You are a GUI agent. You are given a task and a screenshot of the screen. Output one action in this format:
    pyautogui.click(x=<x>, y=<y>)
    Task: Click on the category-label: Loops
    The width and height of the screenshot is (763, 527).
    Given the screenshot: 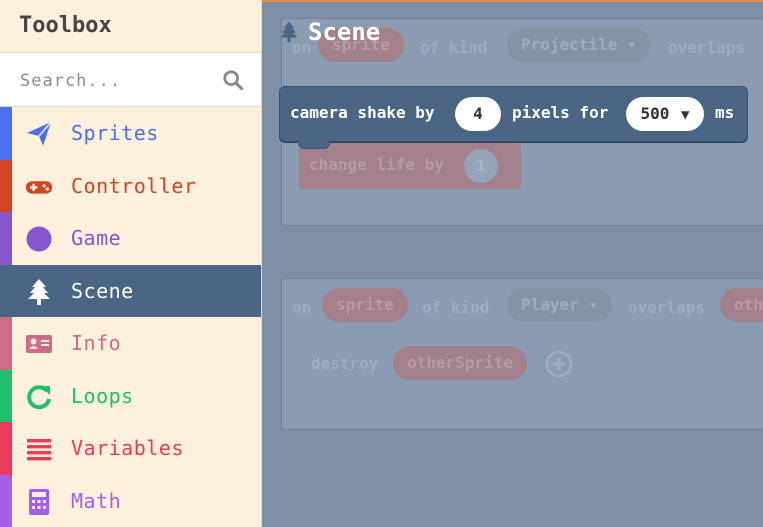 What is the action you would take?
    pyautogui.click(x=102, y=395)
    